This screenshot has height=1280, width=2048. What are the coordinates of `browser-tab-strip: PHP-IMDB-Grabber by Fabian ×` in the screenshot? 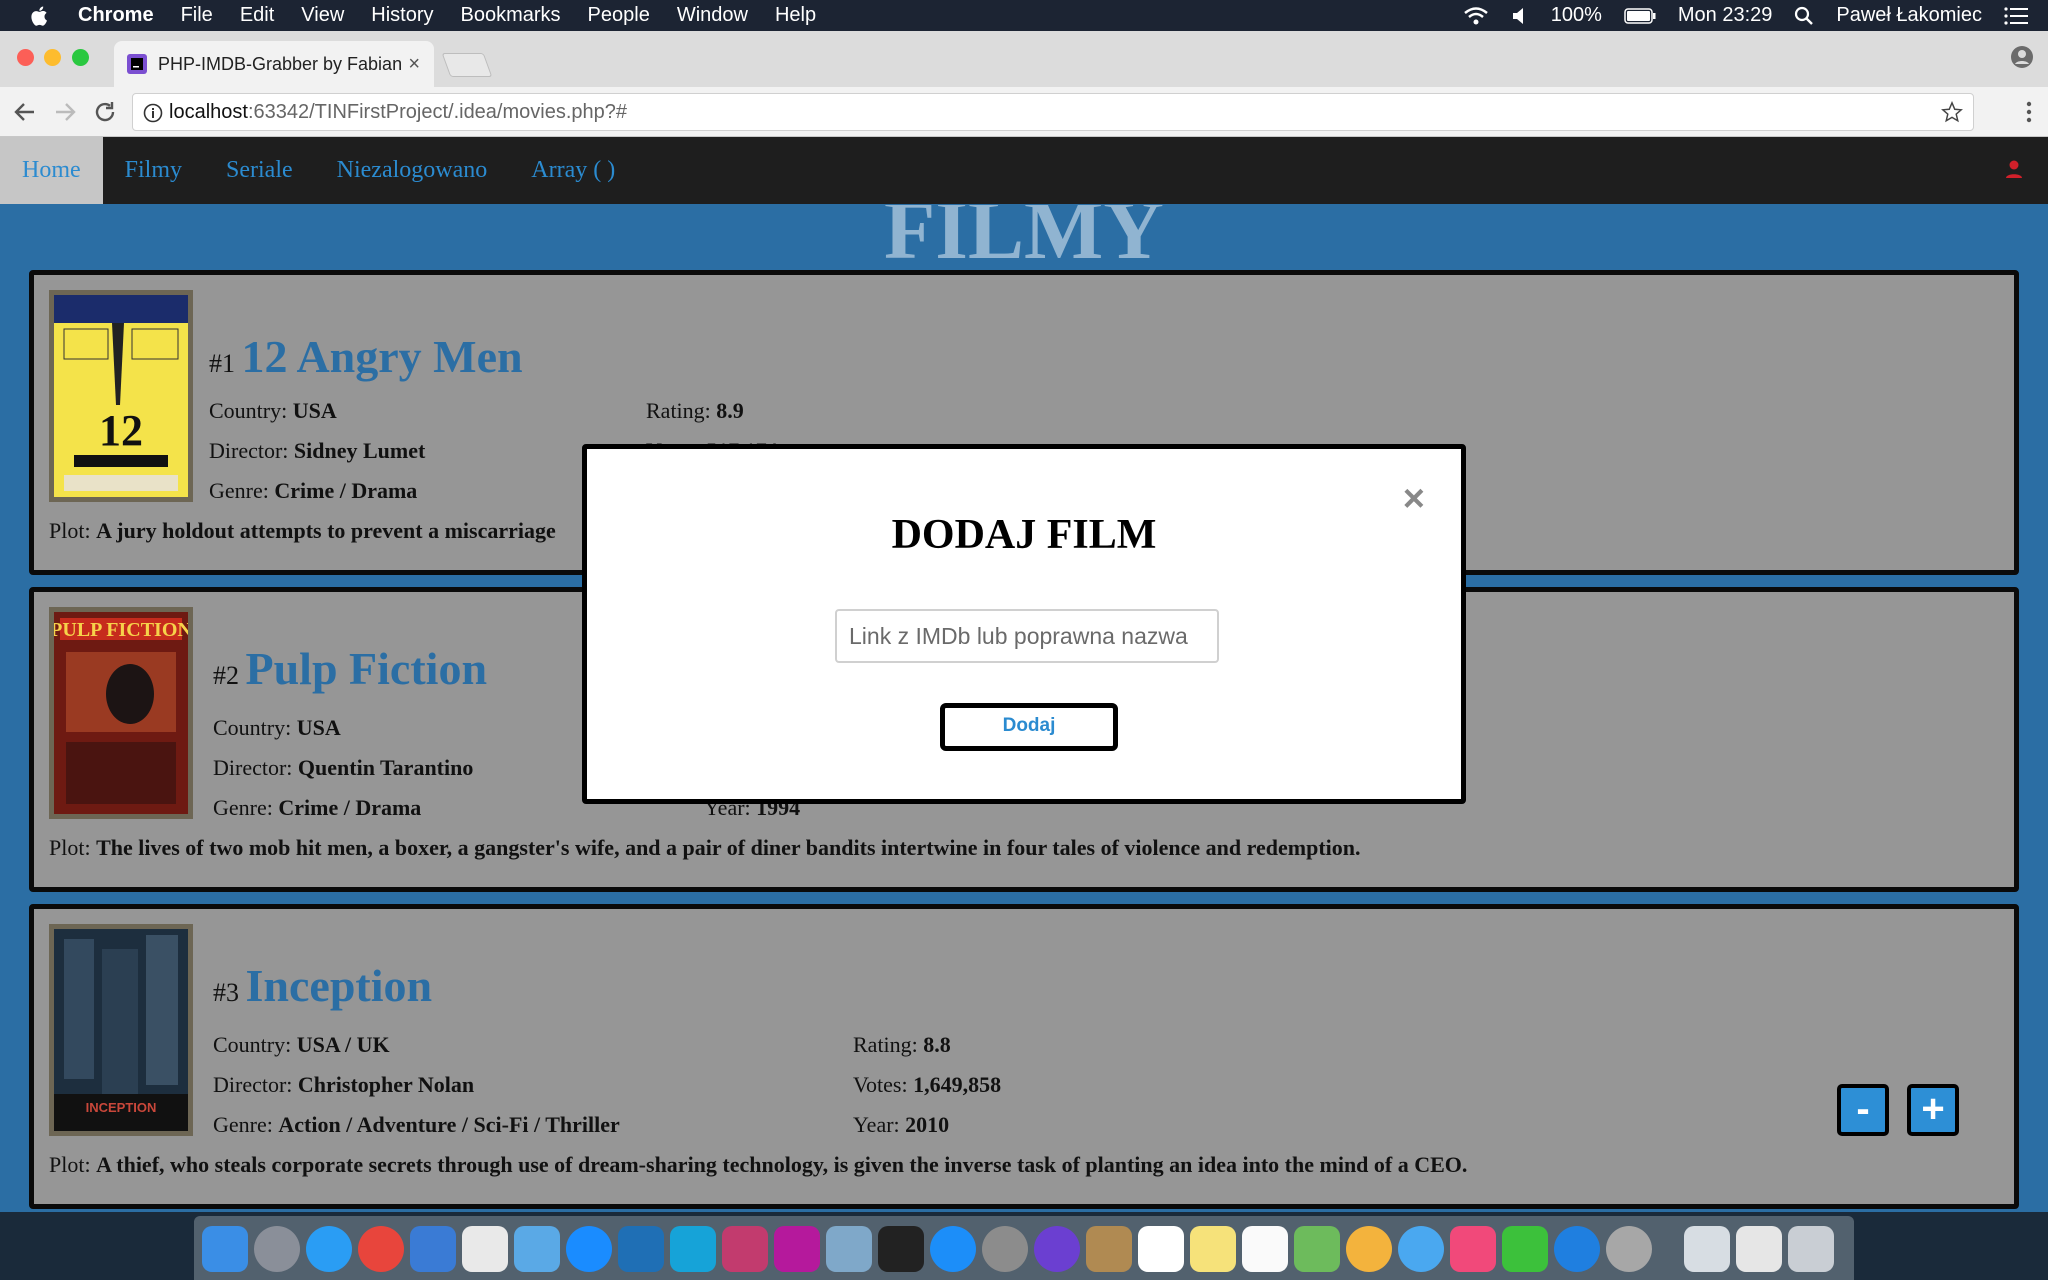 It's located at (1024, 59).